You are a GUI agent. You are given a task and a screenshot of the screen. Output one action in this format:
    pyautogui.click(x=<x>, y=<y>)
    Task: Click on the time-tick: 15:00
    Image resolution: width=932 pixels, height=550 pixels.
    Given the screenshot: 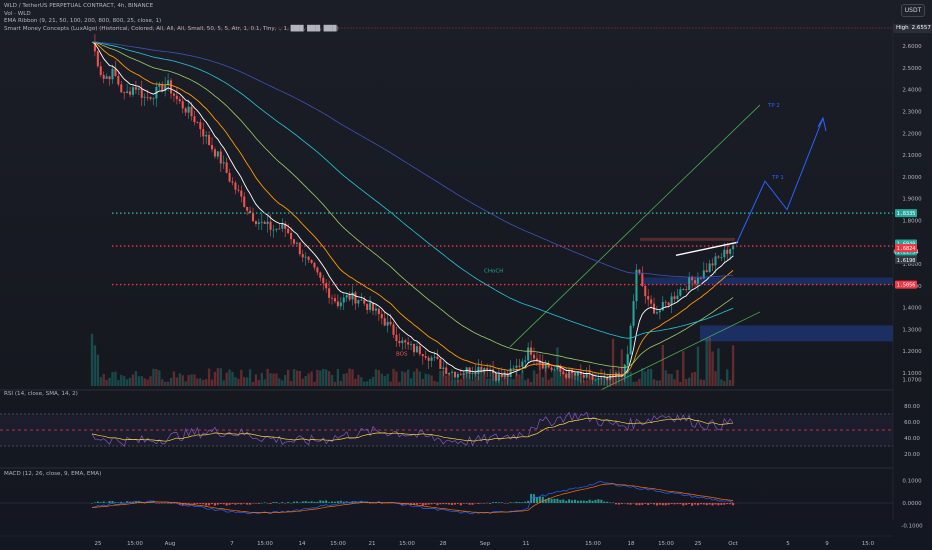 What is the action you would take?
    pyautogui.click(x=265, y=544)
    